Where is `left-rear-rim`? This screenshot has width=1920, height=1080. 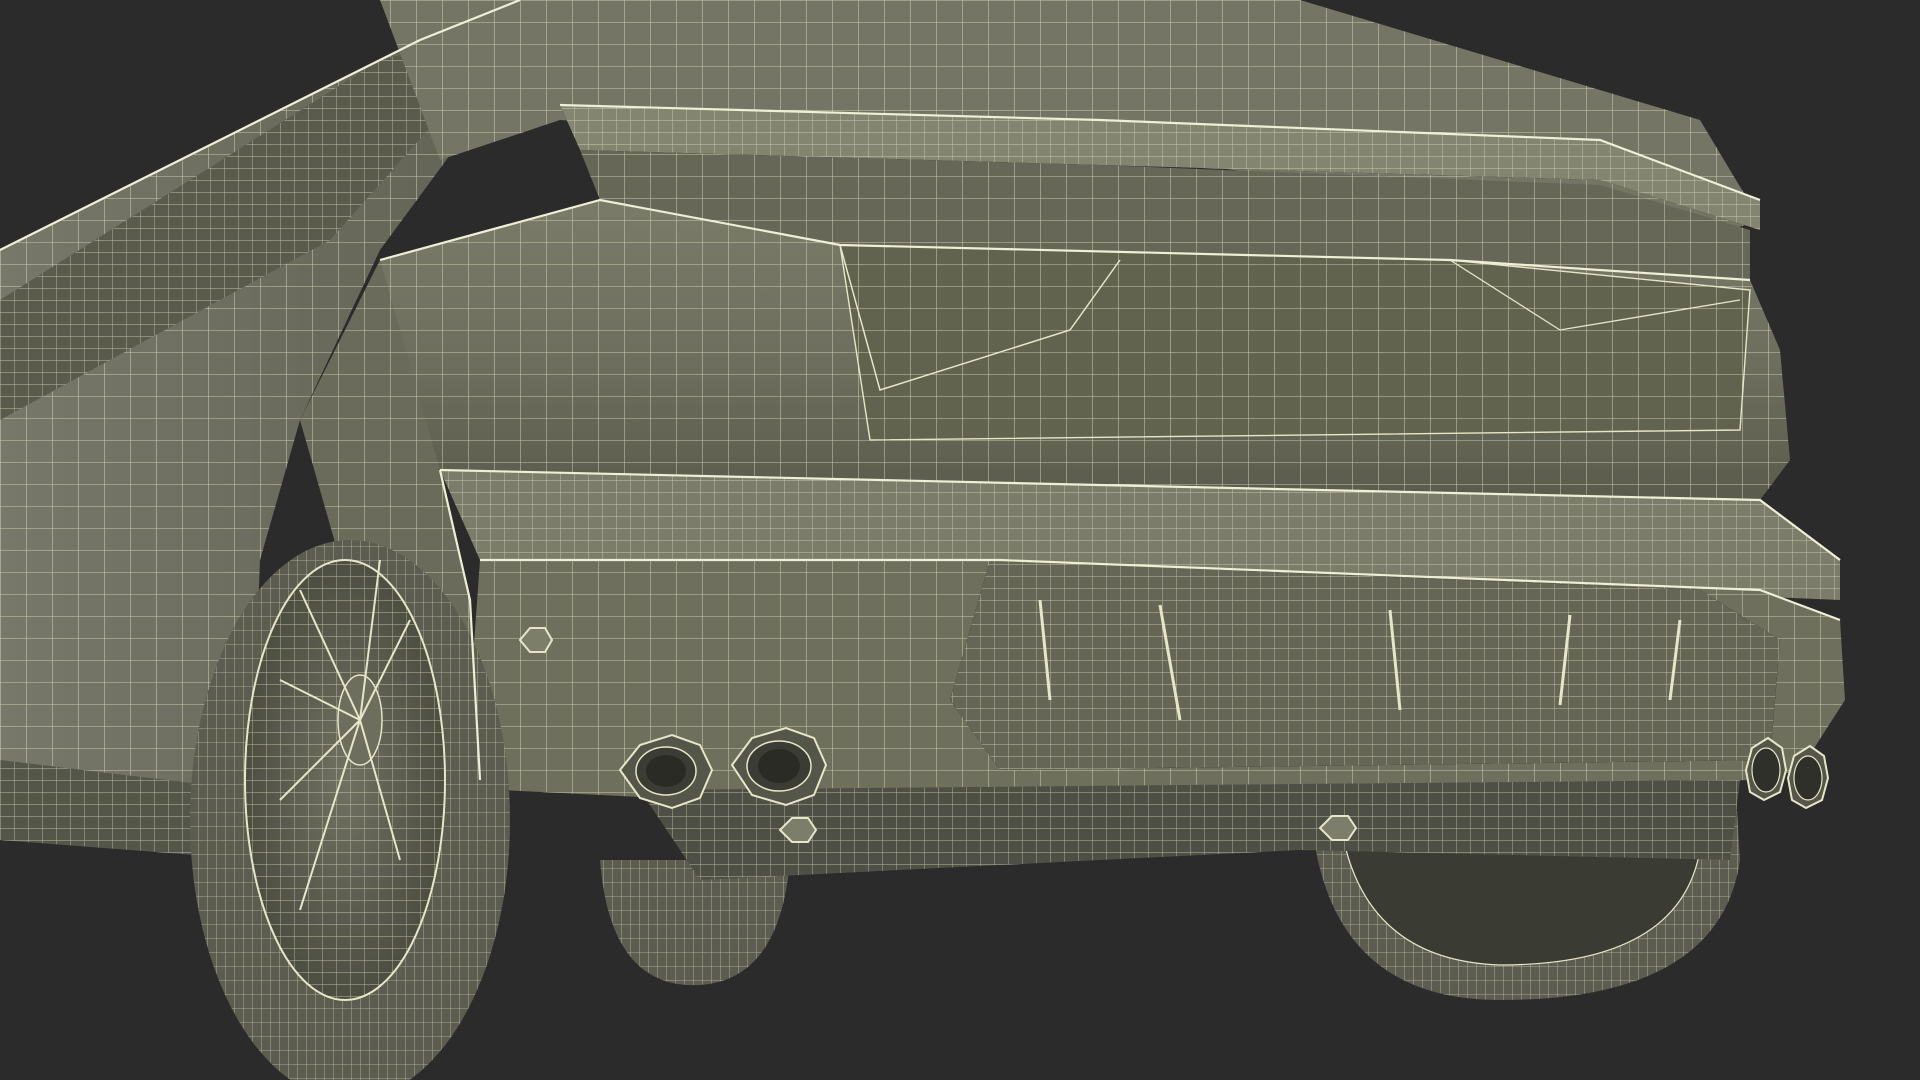
left-rear-rim is located at coordinates (345, 780).